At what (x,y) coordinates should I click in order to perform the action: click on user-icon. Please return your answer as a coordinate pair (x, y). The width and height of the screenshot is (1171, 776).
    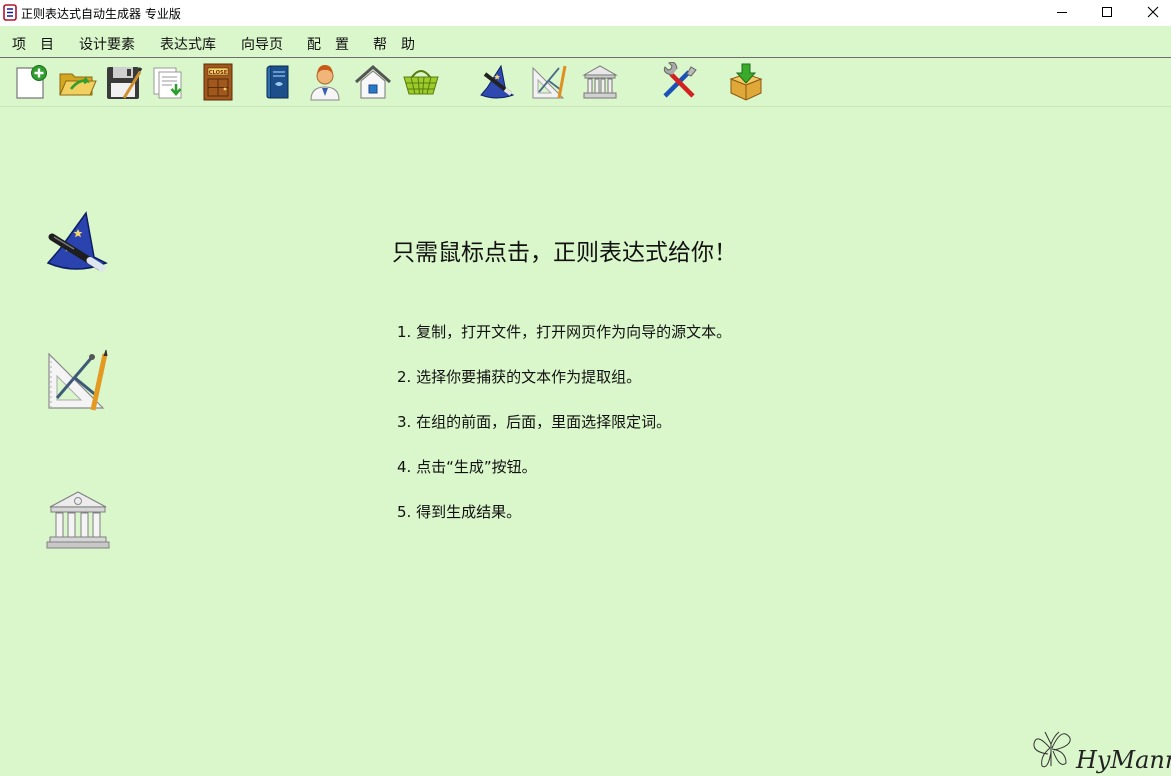
    Looking at the image, I should click on (325, 83).